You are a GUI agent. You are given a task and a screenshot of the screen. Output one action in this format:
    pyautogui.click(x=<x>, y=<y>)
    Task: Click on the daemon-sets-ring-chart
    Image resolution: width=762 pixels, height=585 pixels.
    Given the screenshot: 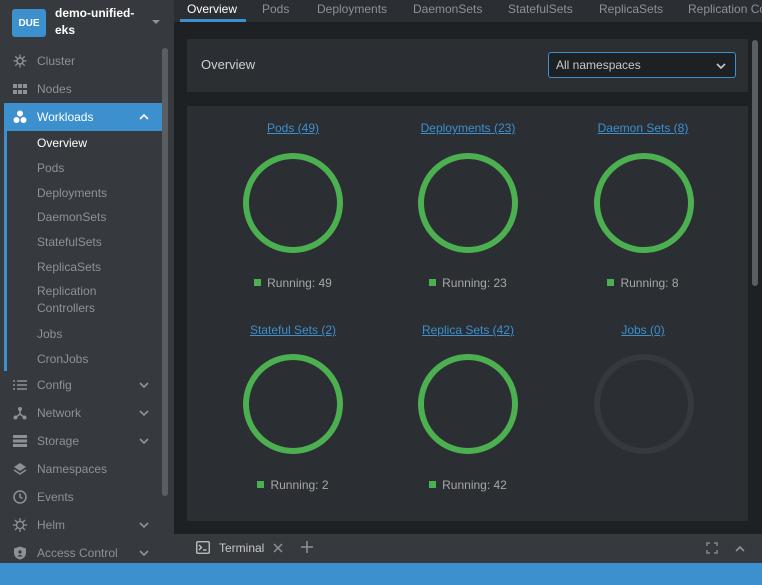 What is the action you would take?
    pyautogui.click(x=644, y=203)
    